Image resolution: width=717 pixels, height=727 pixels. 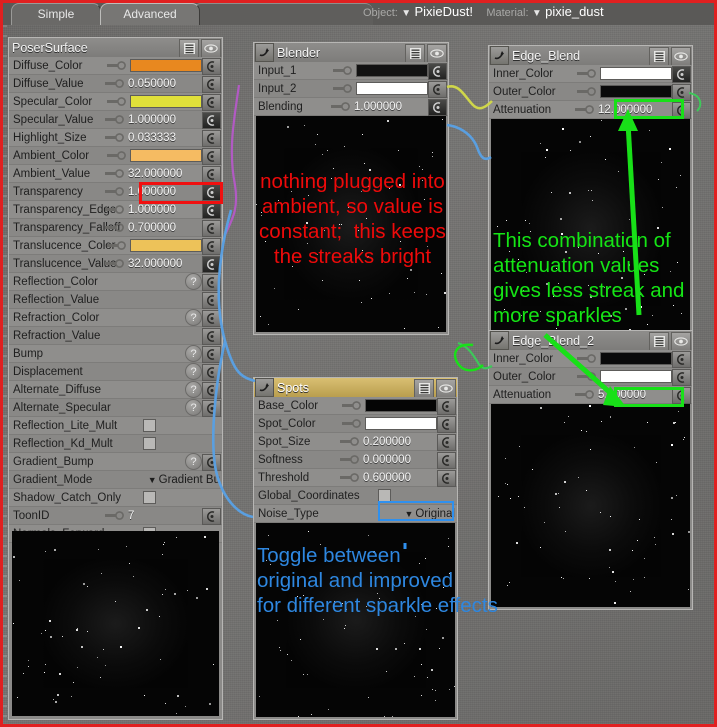 I want to click on property-row: Outer_Color, so click(x=590, y=377).